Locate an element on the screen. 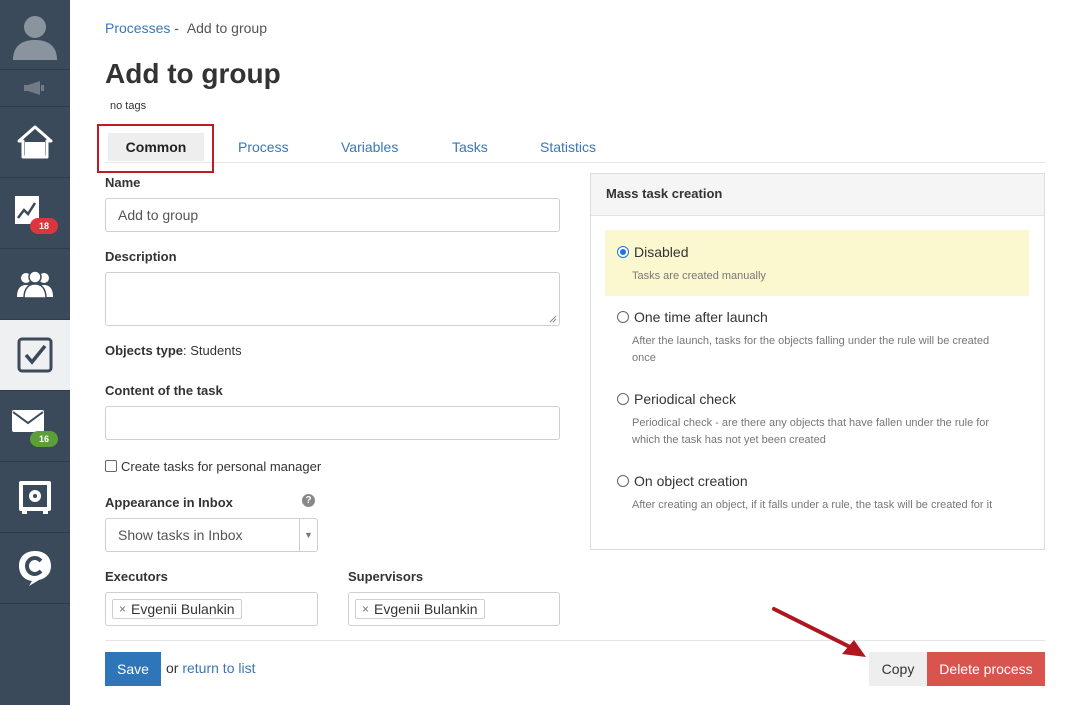 The height and width of the screenshot is (705, 1084). logo-icon is located at coordinates (35, 568).